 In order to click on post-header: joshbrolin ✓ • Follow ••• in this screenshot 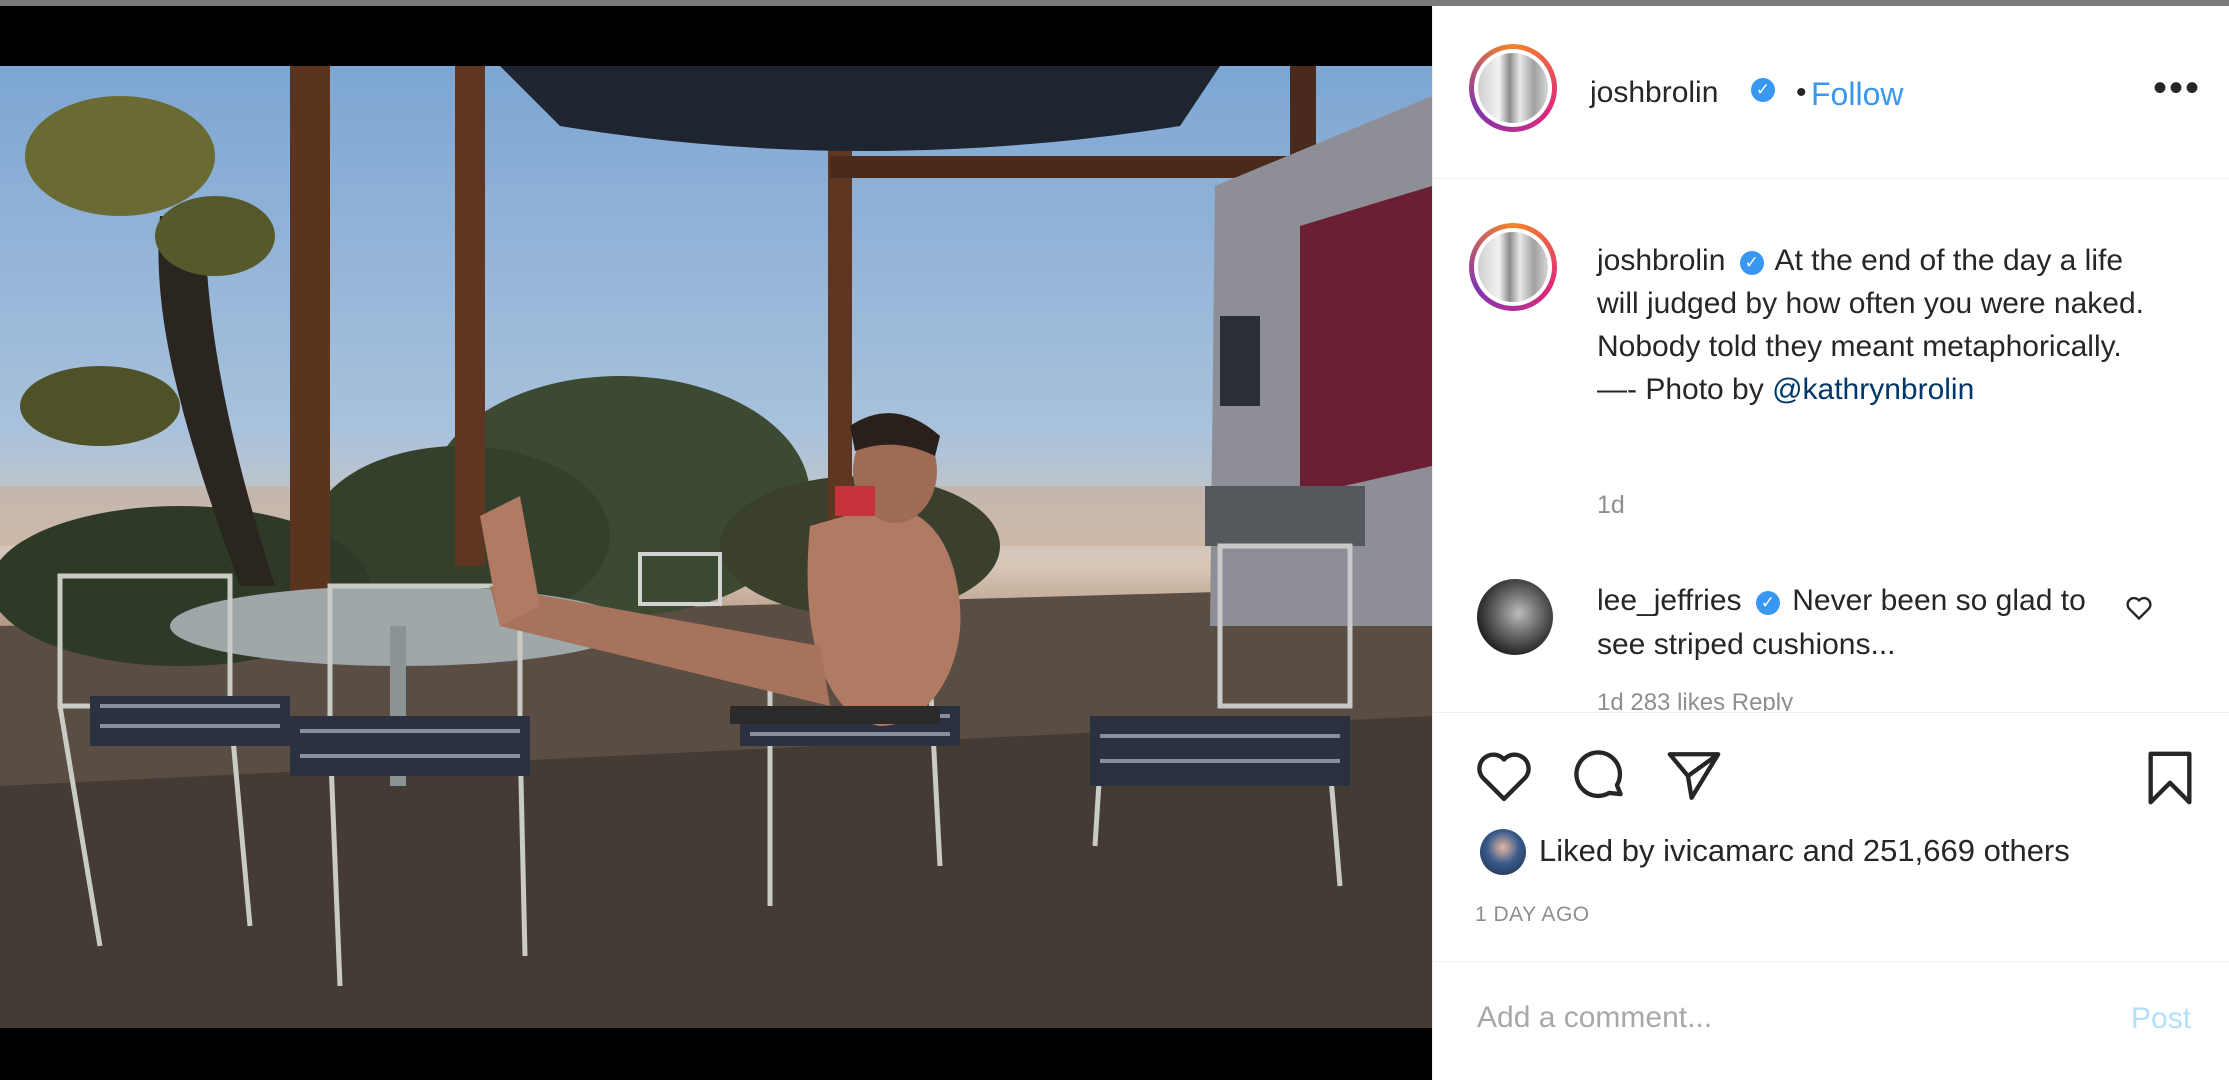, I will do `click(1831, 92)`.